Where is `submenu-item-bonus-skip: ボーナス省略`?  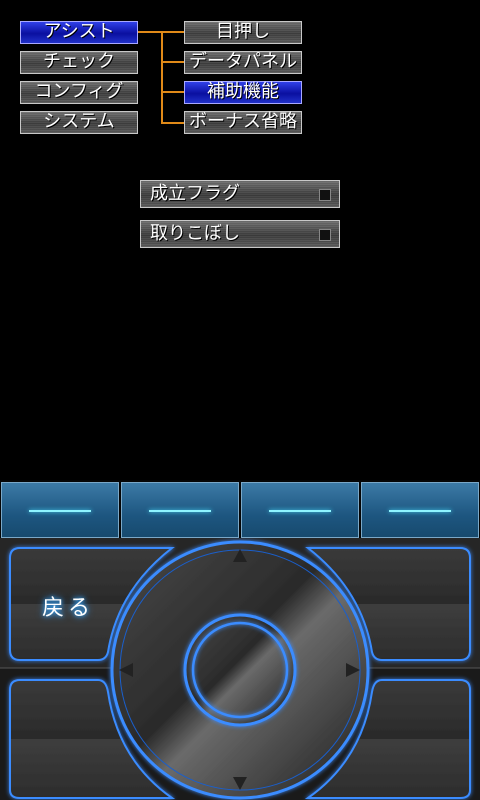 submenu-item-bonus-skip: ボーナス省略 is located at coordinates (243, 122).